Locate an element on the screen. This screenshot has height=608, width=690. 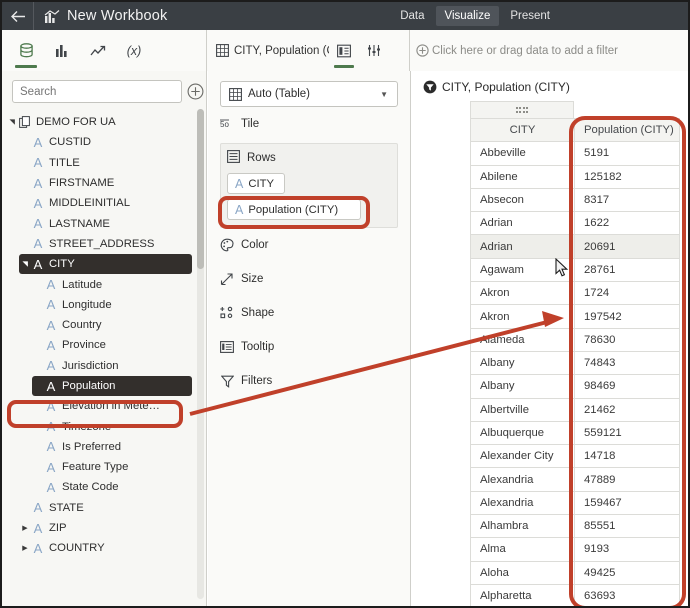
cell-city: Alameda is located at coordinates (522, 339).